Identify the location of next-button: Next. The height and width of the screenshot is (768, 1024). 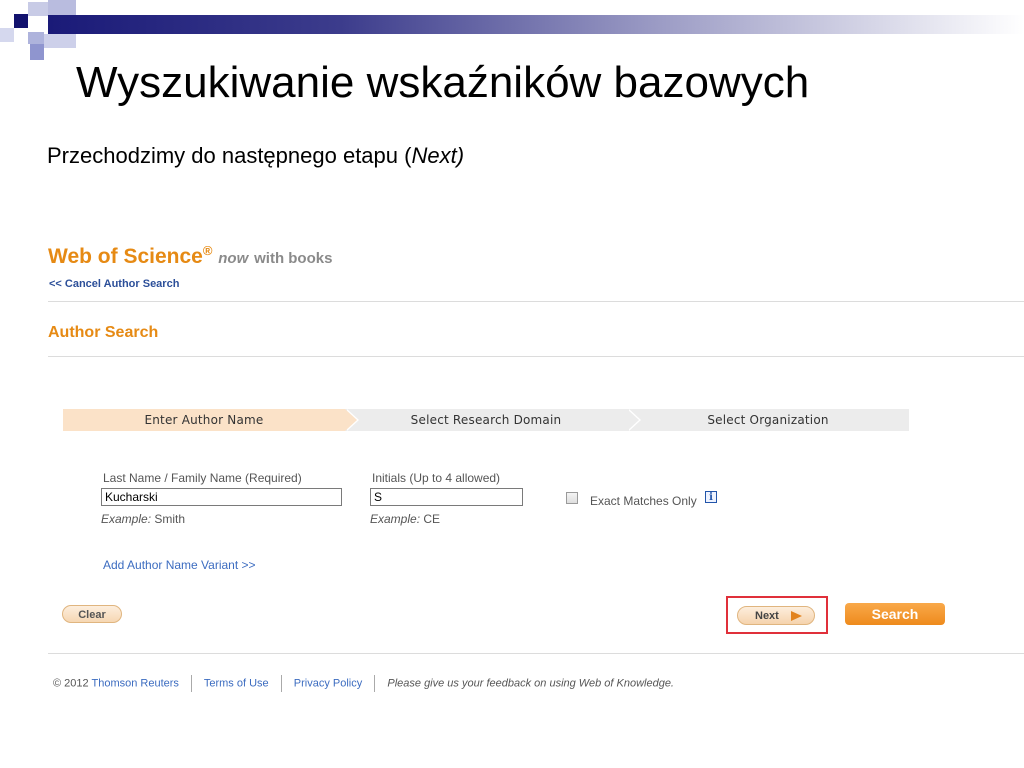
(776, 615).